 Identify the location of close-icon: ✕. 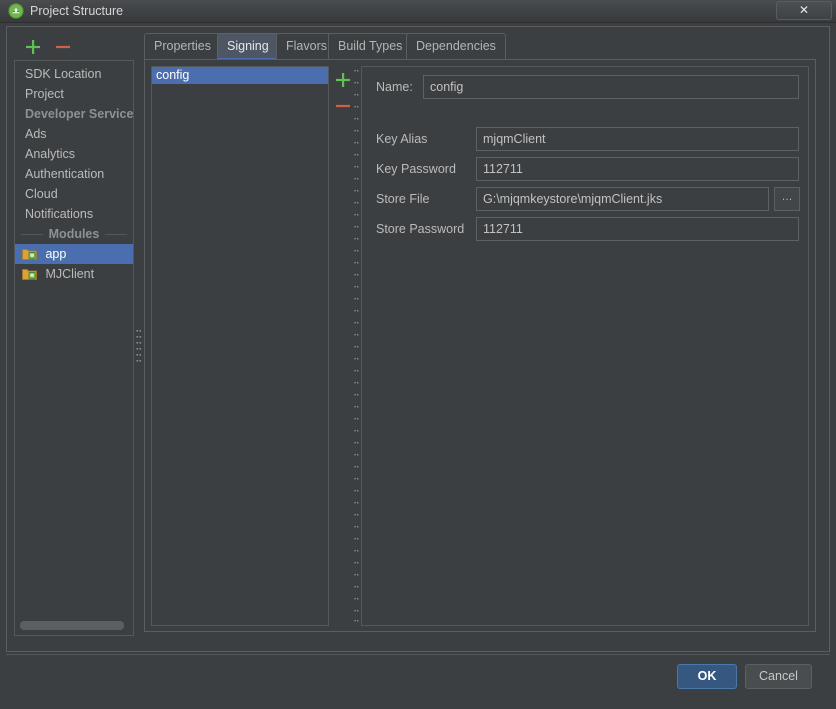
(804, 10).